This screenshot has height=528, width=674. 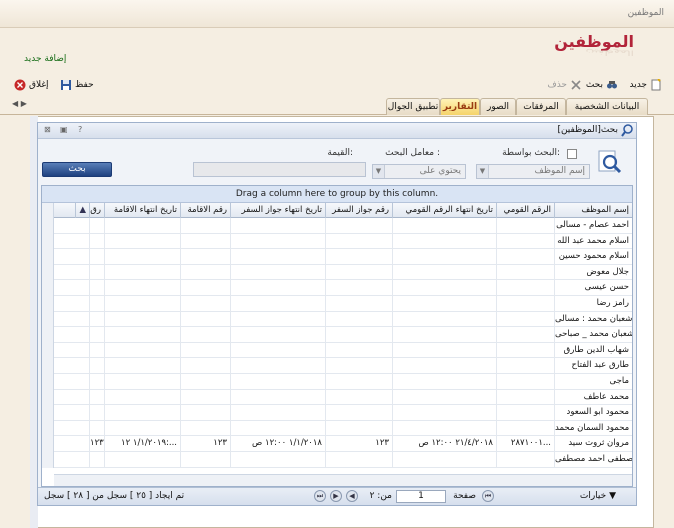 What do you see at coordinates (444, 210) in the screenshot?
I see `column-header: تاريخ انتهاء الرقم القومي` at bounding box center [444, 210].